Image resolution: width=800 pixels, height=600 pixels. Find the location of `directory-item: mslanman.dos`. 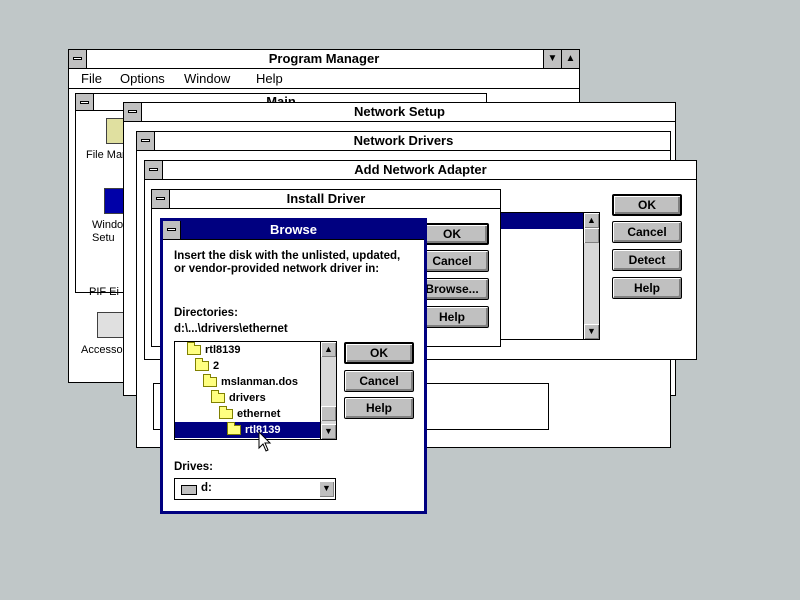

directory-item: mslanman.dos is located at coordinates (247, 382).